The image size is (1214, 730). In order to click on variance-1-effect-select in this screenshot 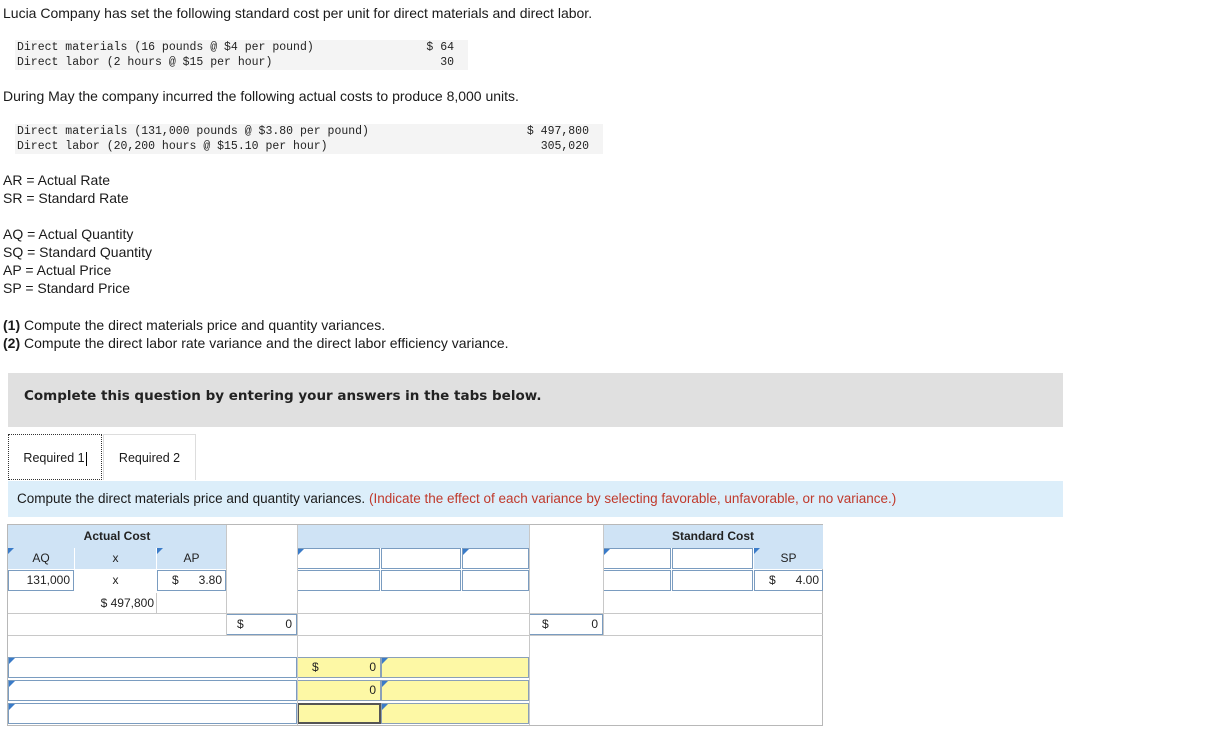, I will do `click(455, 667)`.